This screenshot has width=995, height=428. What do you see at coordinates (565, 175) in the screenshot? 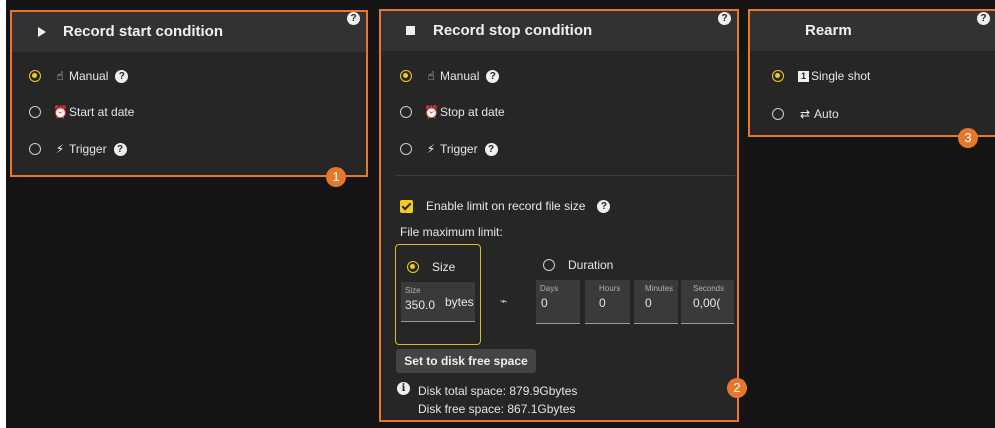
I see `section-divider` at bounding box center [565, 175].